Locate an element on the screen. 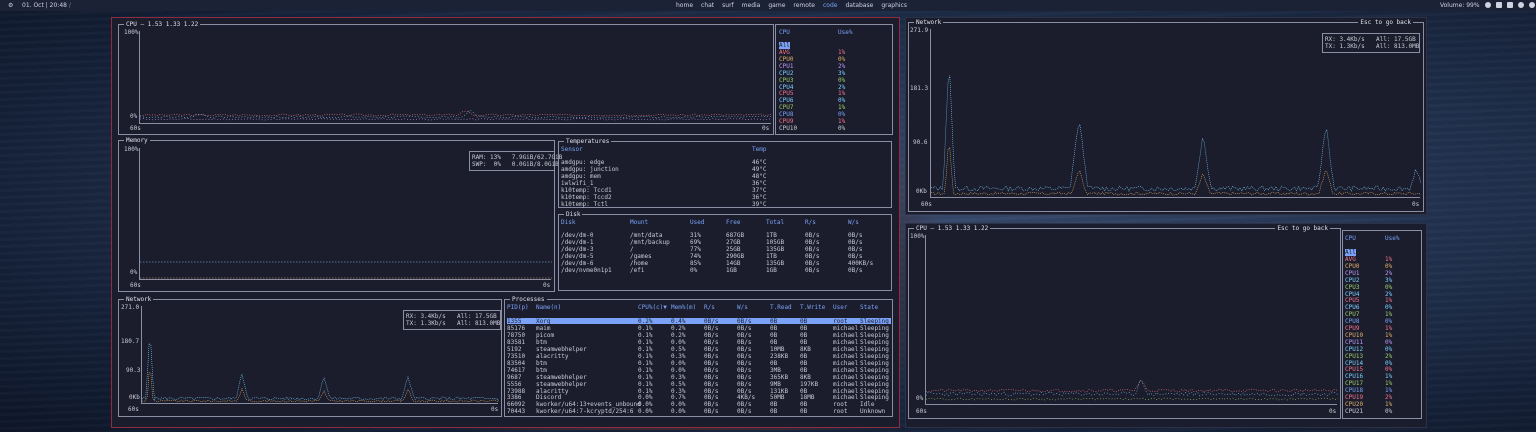 The width and height of the screenshot is (1536, 432). process-cell: 50MB is located at coordinates (777, 398).